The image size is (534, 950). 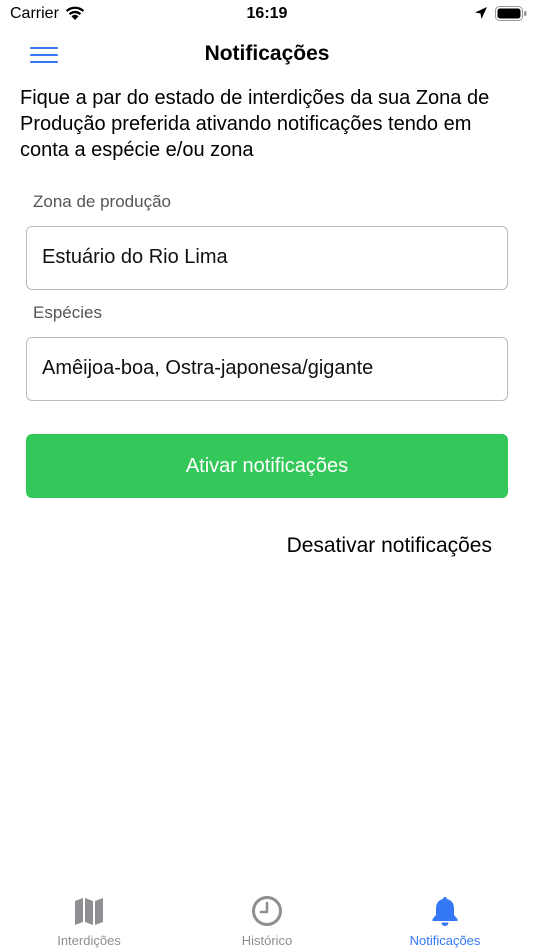 What do you see at coordinates (267, 258) in the screenshot?
I see `zone-select-field: Estuário do Rio Lima` at bounding box center [267, 258].